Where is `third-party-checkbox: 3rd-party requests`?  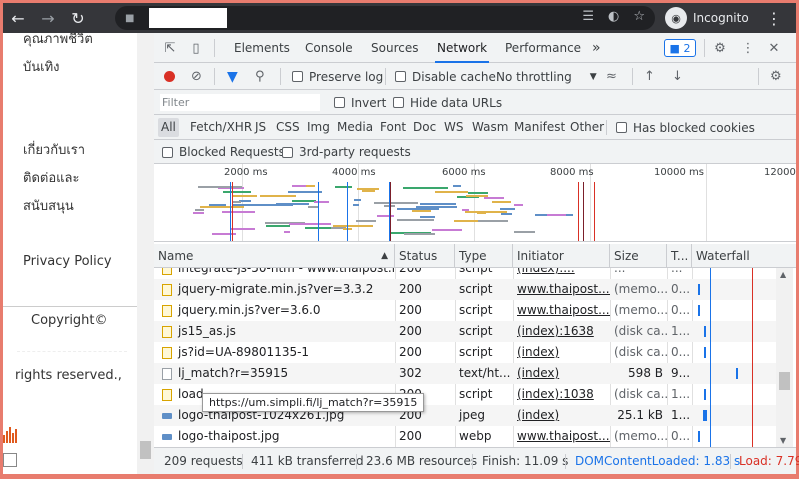 third-party-checkbox: 3rd-party requests is located at coordinates (346, 152).